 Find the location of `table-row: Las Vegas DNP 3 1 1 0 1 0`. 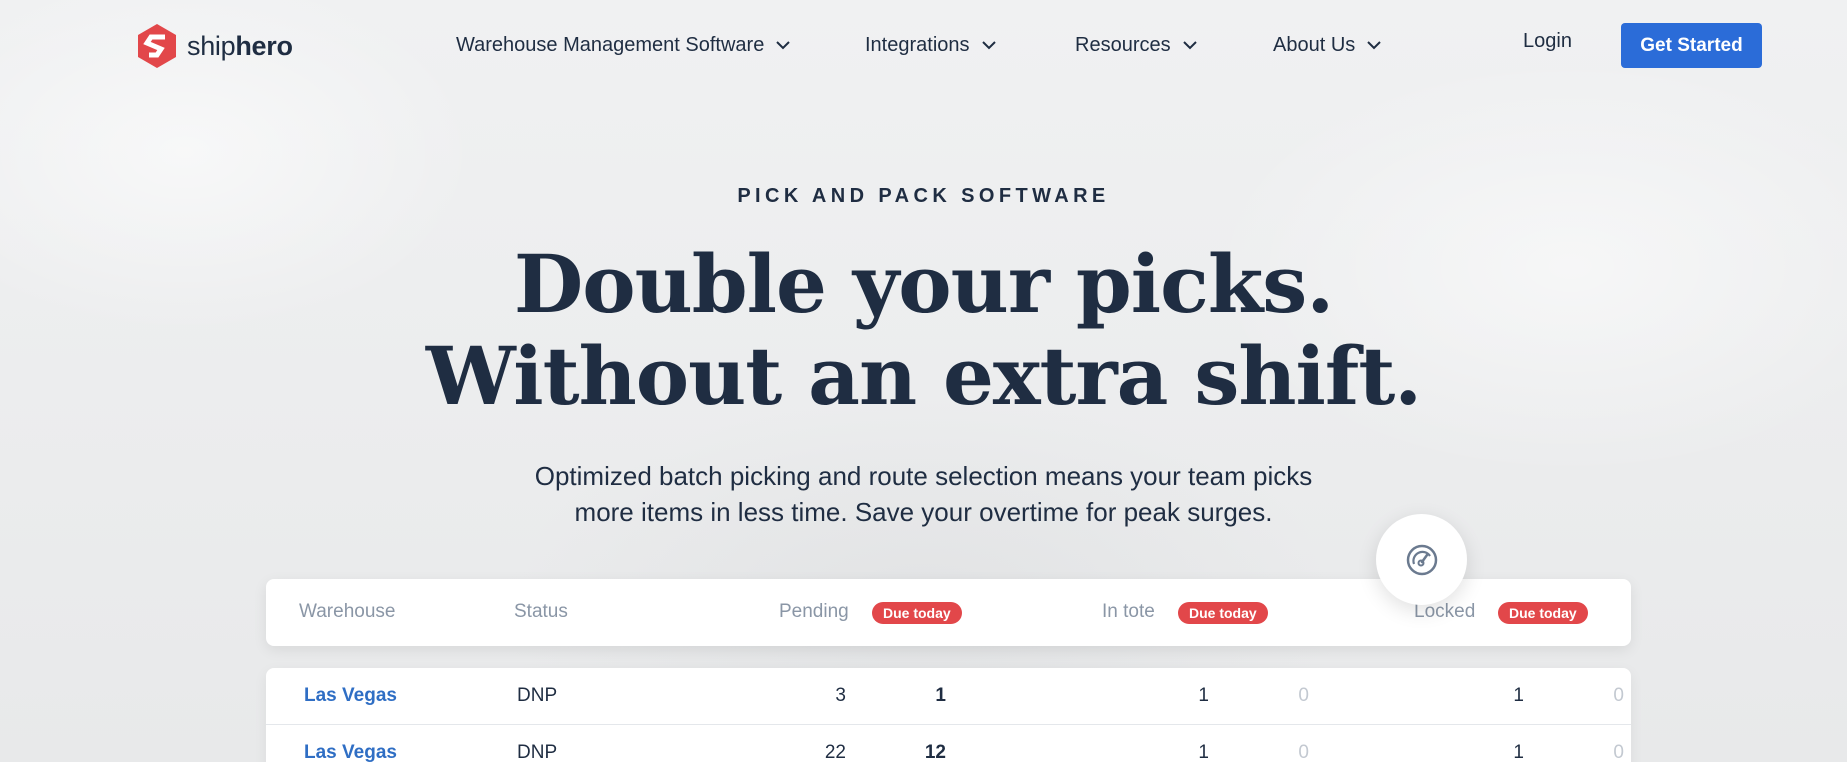

table-row: Las Vegas DNP 3 1 1 0 1 0 is located at coordinates (948, 696).